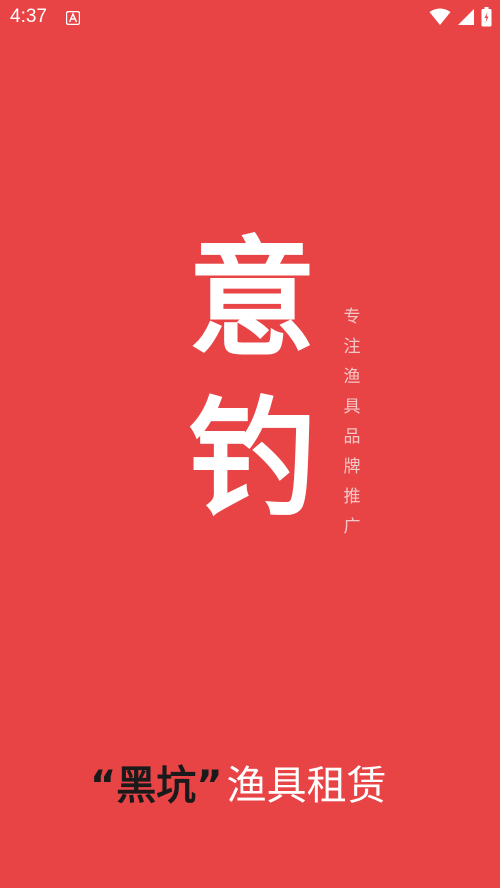 The image size is (500, 888). What do you see at coordinates (251, 299) in the screenshot?
I see `logo-char-yi: 意` at bounding box center [251, 299].